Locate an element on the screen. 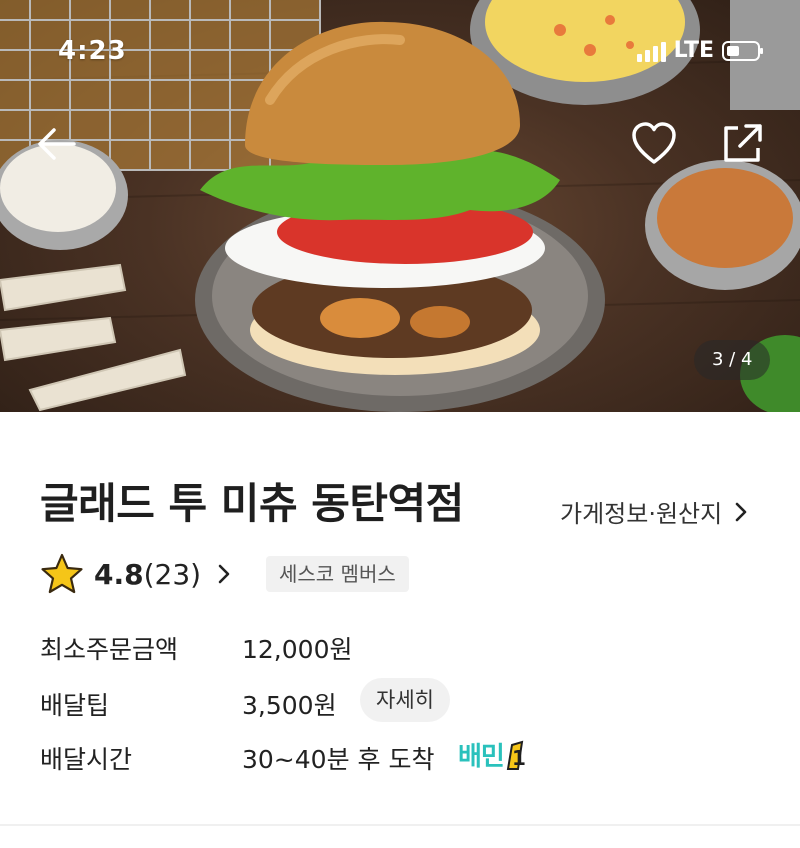  battery-icon is located at coordinates (742, 50).